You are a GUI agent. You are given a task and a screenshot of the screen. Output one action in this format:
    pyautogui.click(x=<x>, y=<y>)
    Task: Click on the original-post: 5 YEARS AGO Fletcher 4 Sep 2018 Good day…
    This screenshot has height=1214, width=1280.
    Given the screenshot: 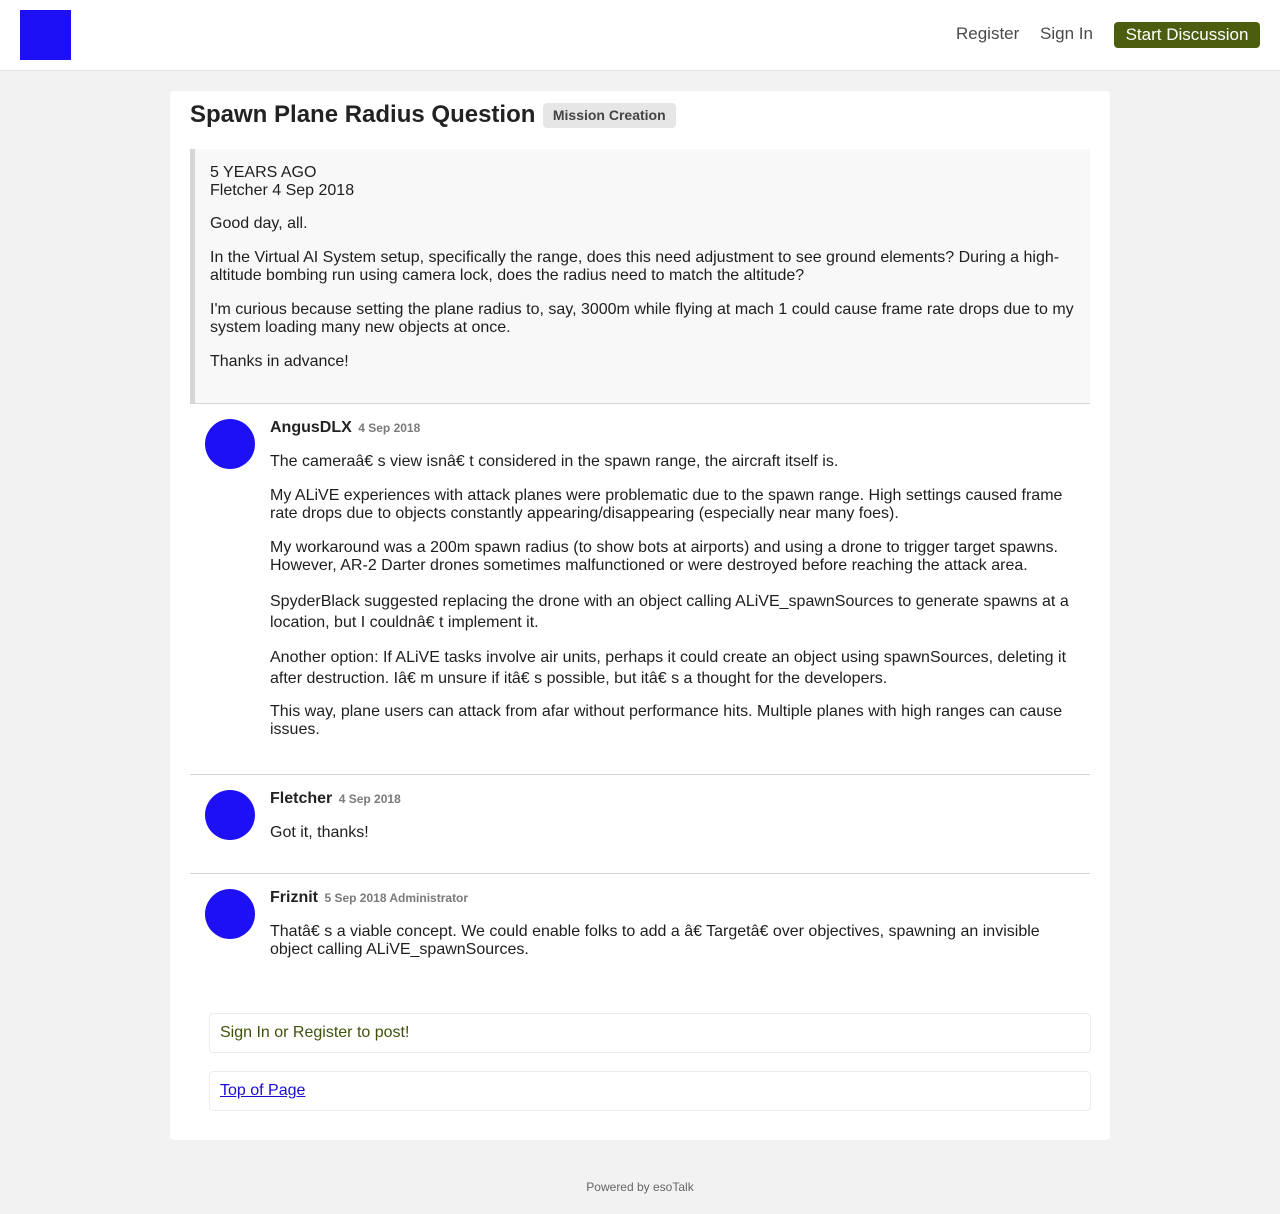 What is the action you would take?
    pyautogui.click(x=640, y=276)
    